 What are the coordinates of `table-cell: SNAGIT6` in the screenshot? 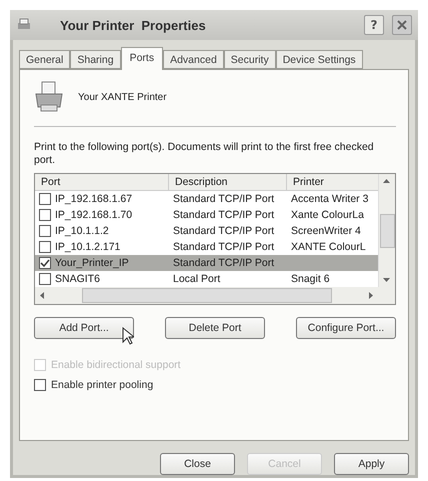 It's located at (77, 279).